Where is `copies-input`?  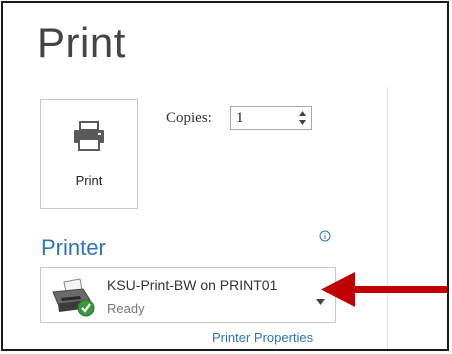 copies-input is located at coordinates (262, 118).